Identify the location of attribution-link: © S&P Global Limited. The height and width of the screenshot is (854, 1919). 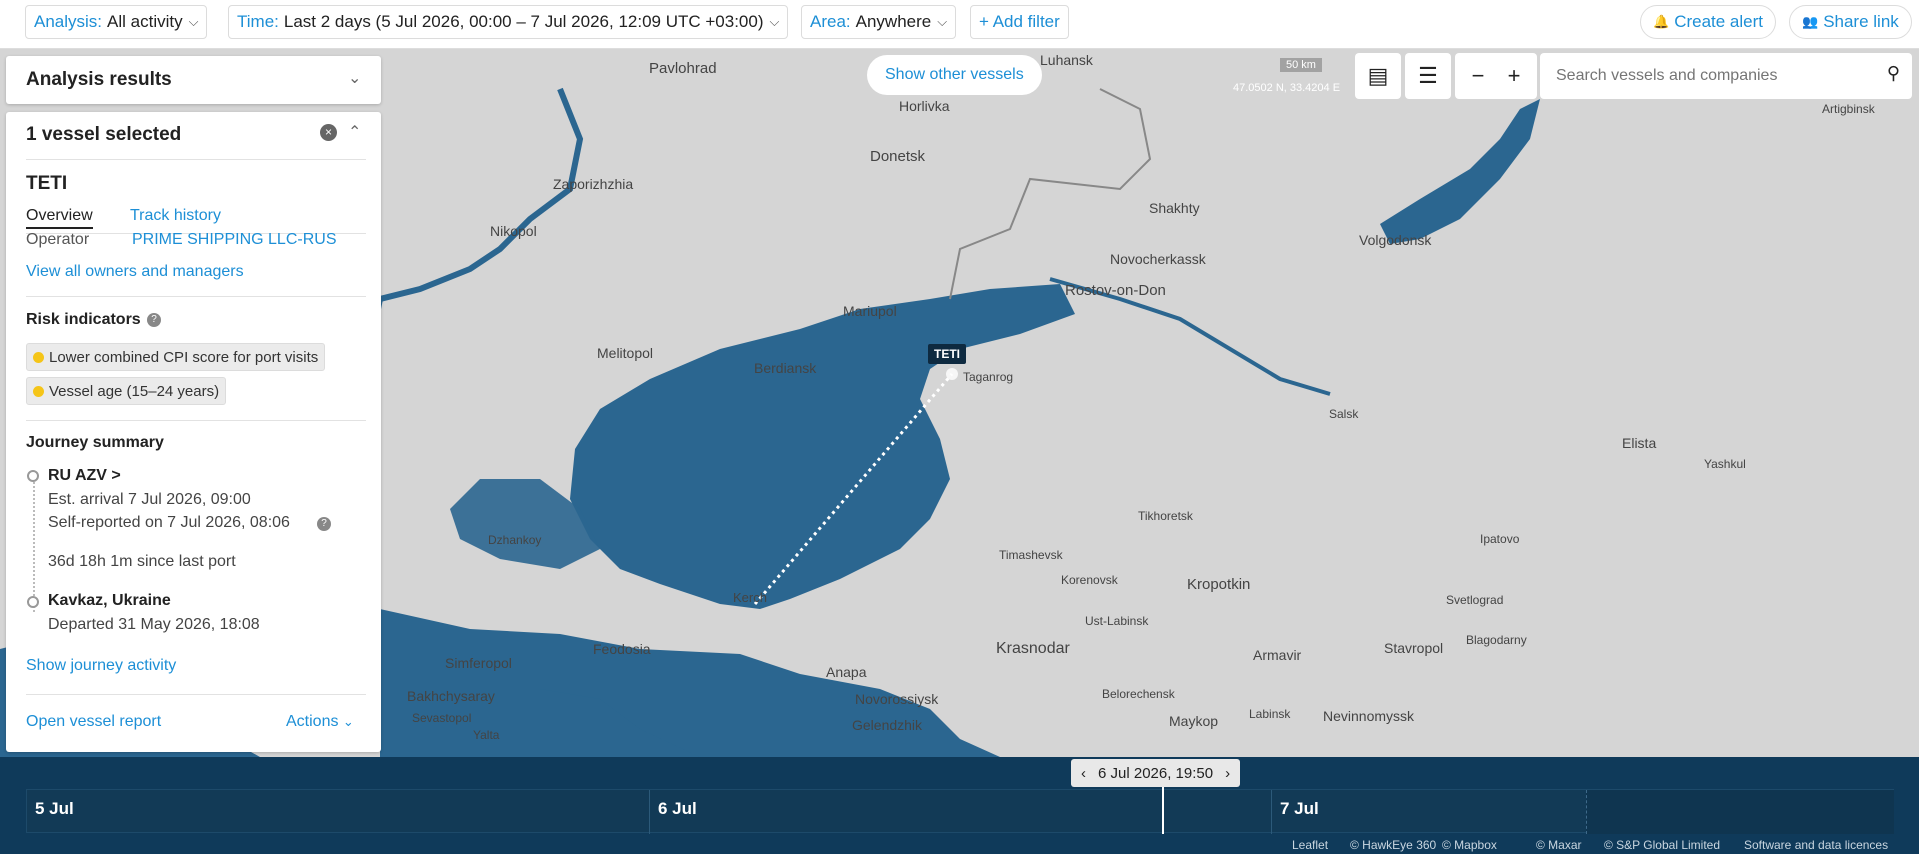
(1662, 845).